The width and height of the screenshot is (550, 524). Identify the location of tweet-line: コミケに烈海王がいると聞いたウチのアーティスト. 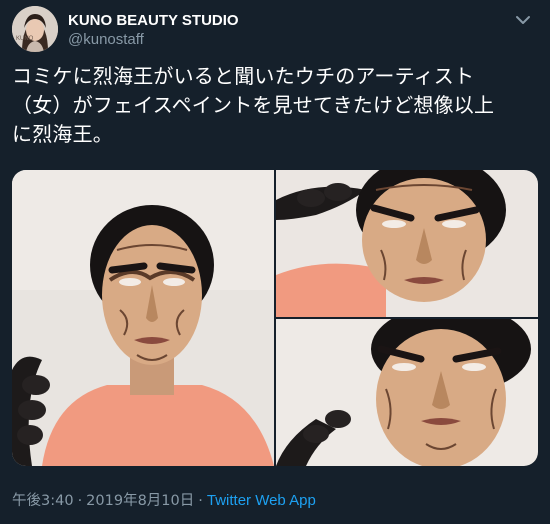
(243, 76).